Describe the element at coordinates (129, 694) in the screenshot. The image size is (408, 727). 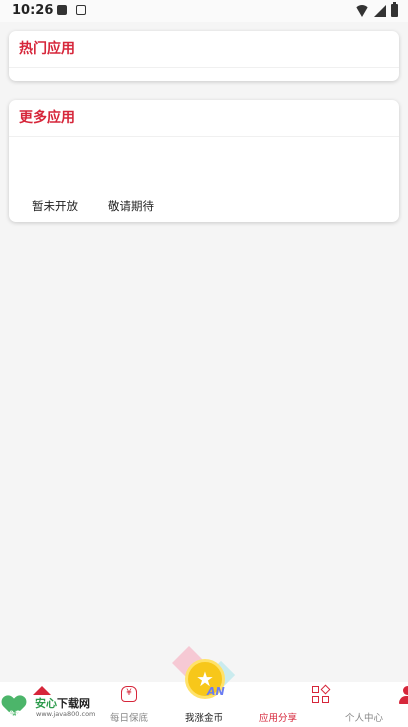
I see `money-bag-icon: ¥` at that location.